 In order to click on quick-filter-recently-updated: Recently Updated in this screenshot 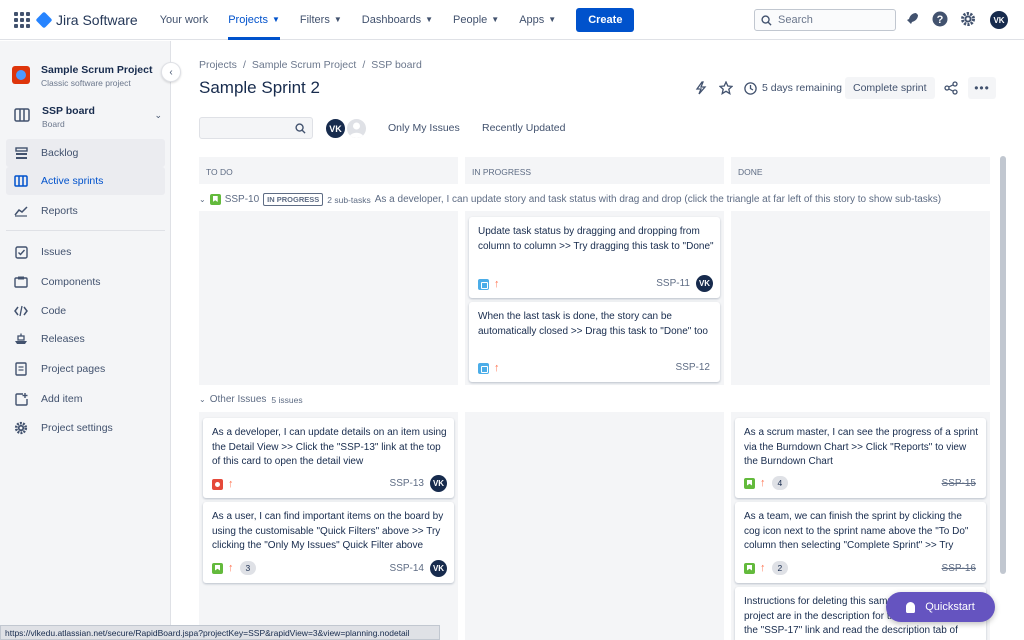, I will do `click(523, 128)`.